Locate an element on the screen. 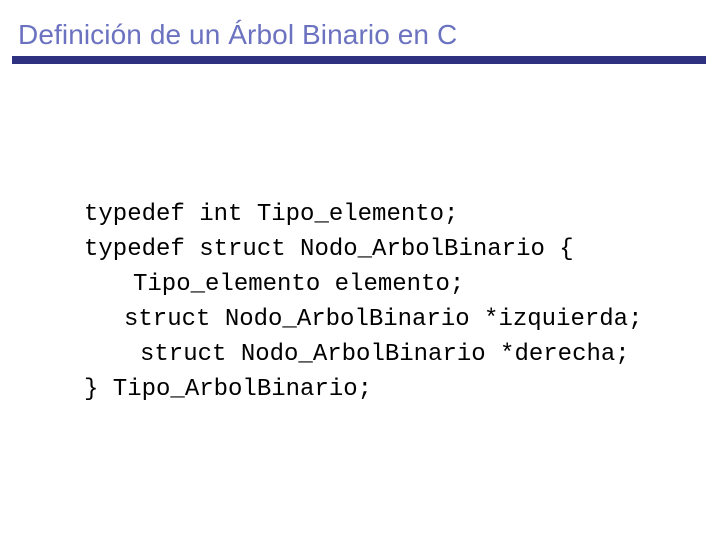 This screenshot has width=720, height=540. code-line: typedef struct Nodo_ArbolBinario { is located at coordinates (329, 249).